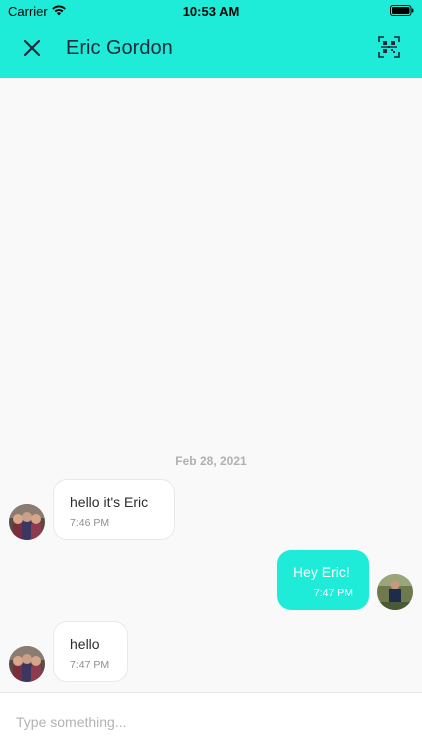 The width and height of the screenshot is (422, 750). I want to click on message-time: 7:46 PM, so click(90, 523).